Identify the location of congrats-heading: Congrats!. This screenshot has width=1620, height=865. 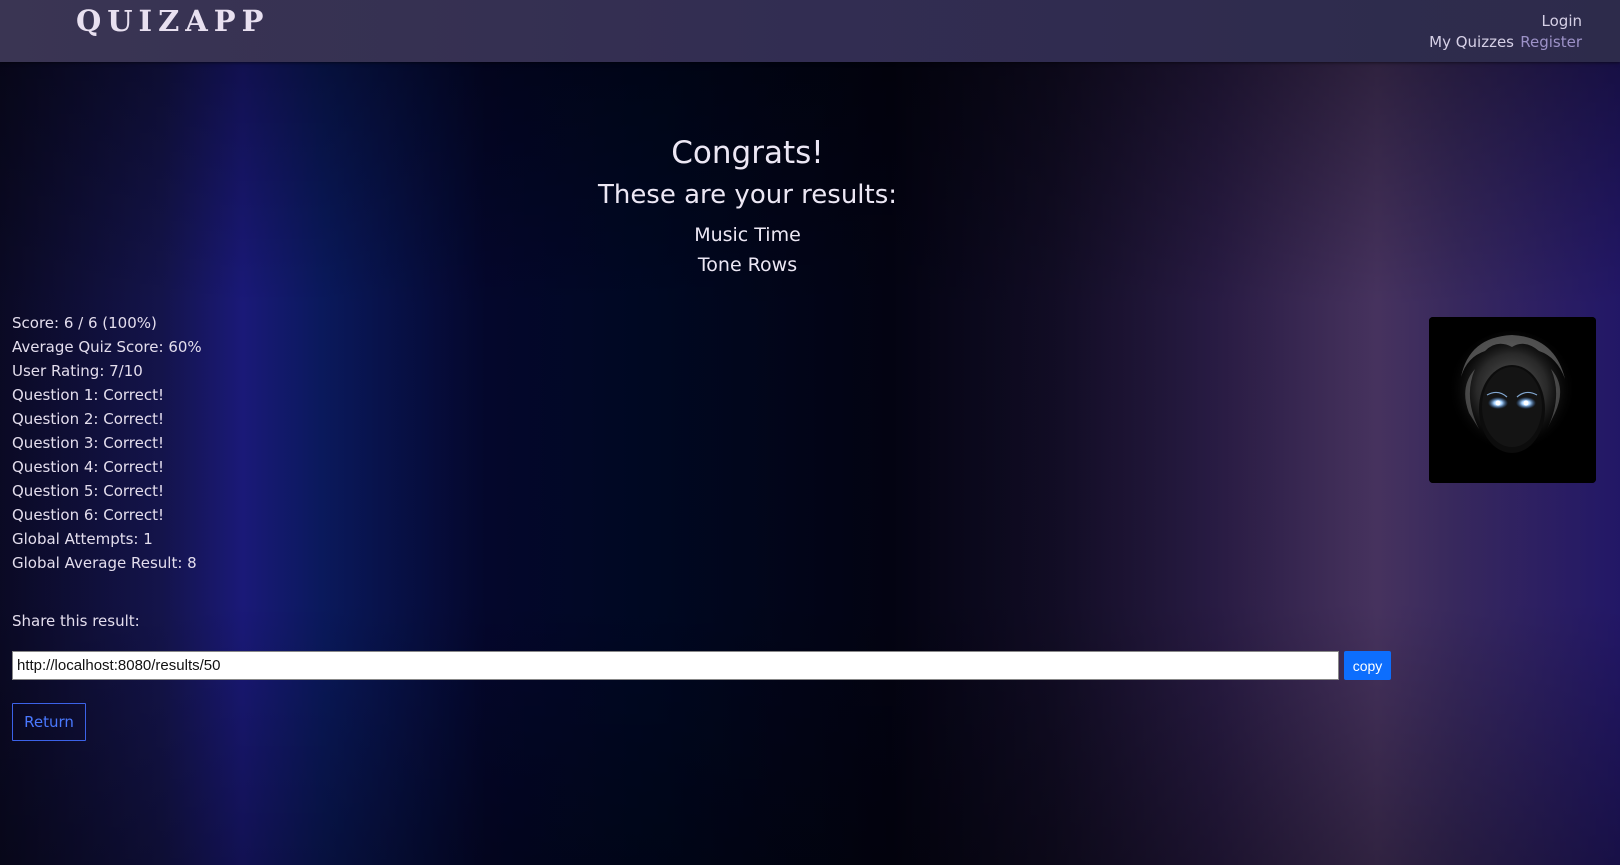
(747, 153).